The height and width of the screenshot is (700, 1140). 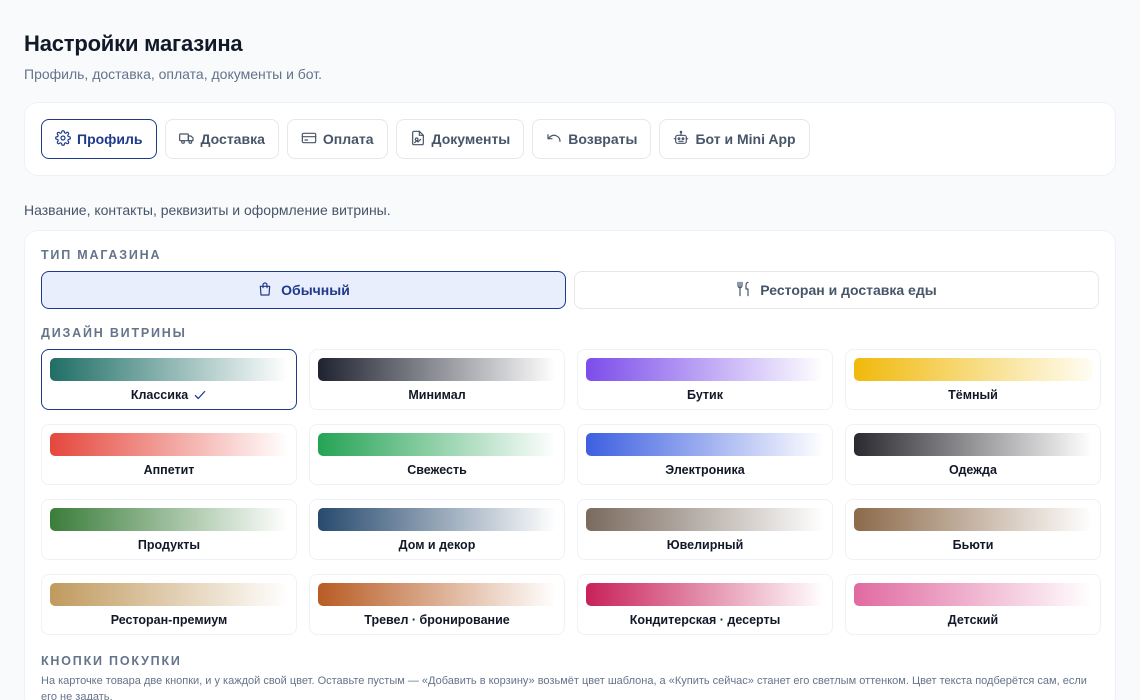 I want to click on theme-card: Свежесть, so click(x=437, y=454).